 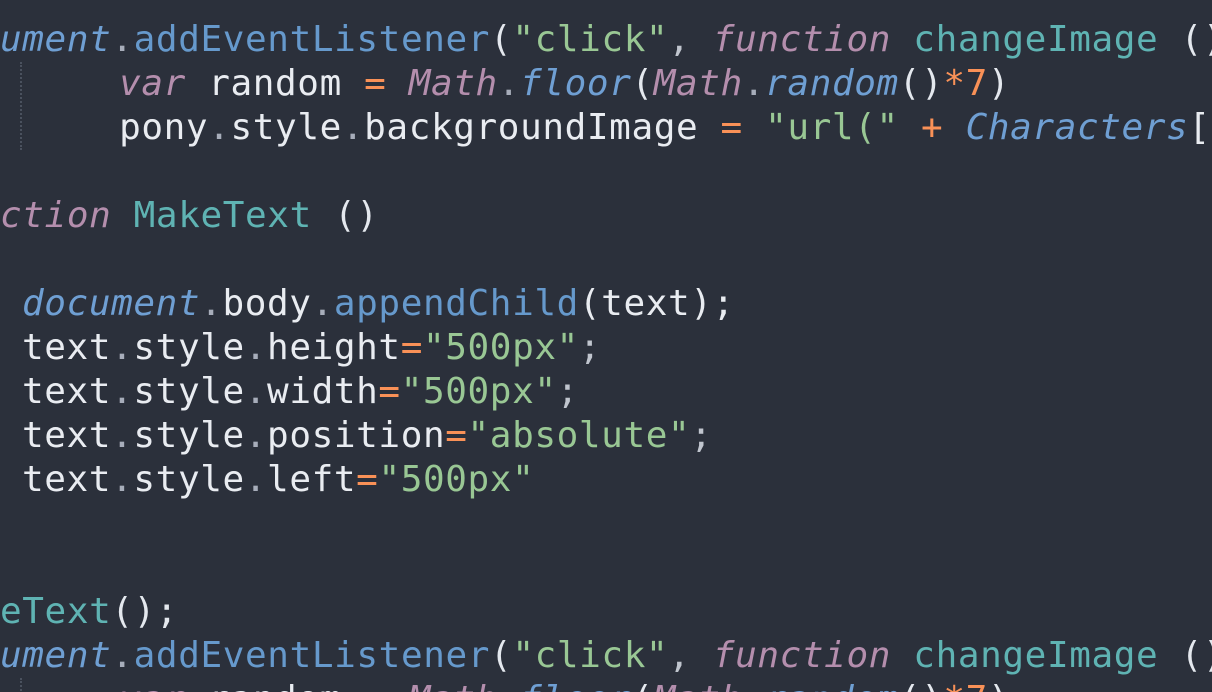 What do you see at coordinates (1200, 127) in the screenshot?
I see `code-token: [ra` at bounding box center [1200, 127].